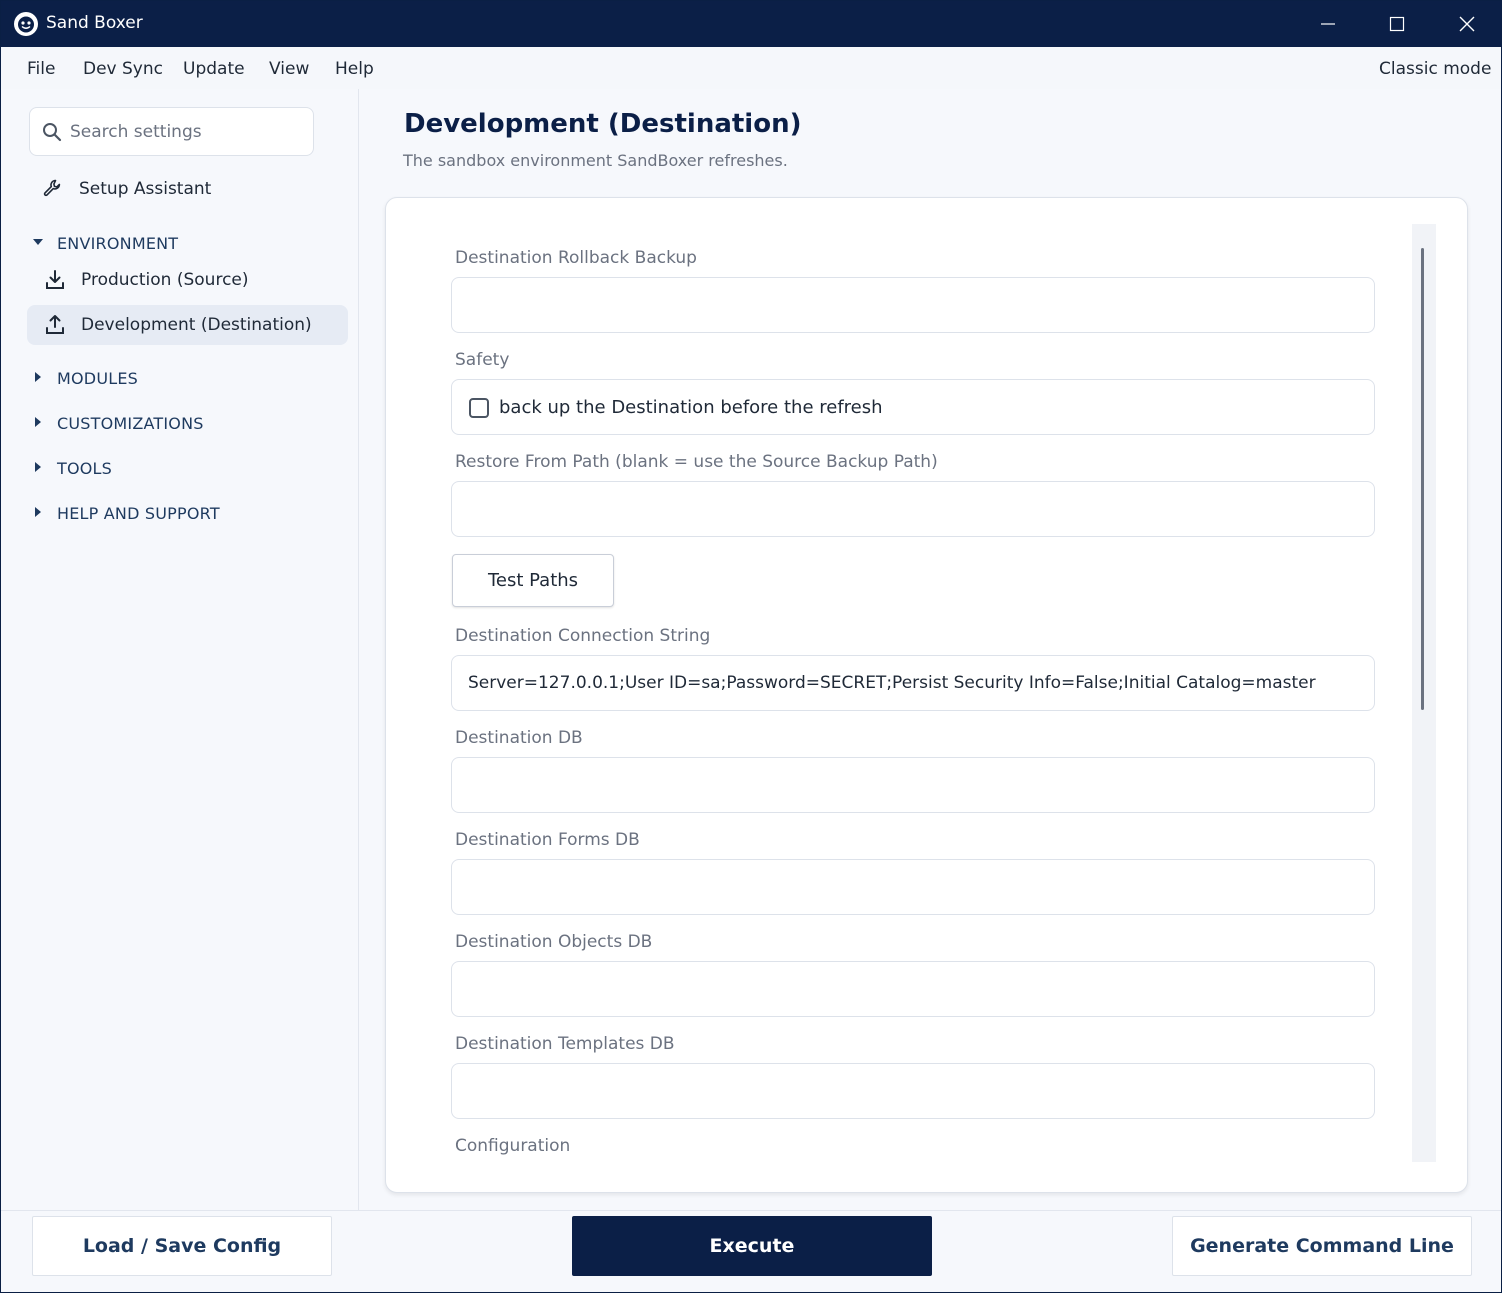 This screenshot has width=1502, height=1293. What do you see at coordinates (913, 989) in the screenshot?
I see `objects-db-input` at bounding box center [913, 989].